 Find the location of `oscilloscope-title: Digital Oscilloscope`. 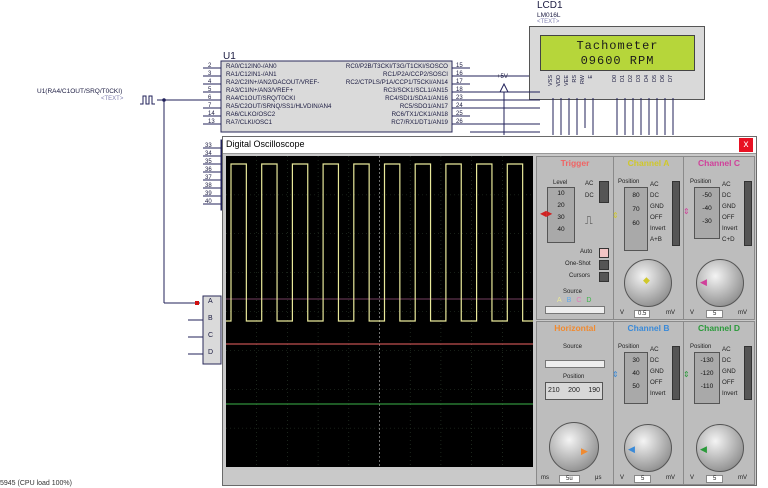

oscilloscope-title: Digital Oscilloscope is located at coordinates (265, 144).